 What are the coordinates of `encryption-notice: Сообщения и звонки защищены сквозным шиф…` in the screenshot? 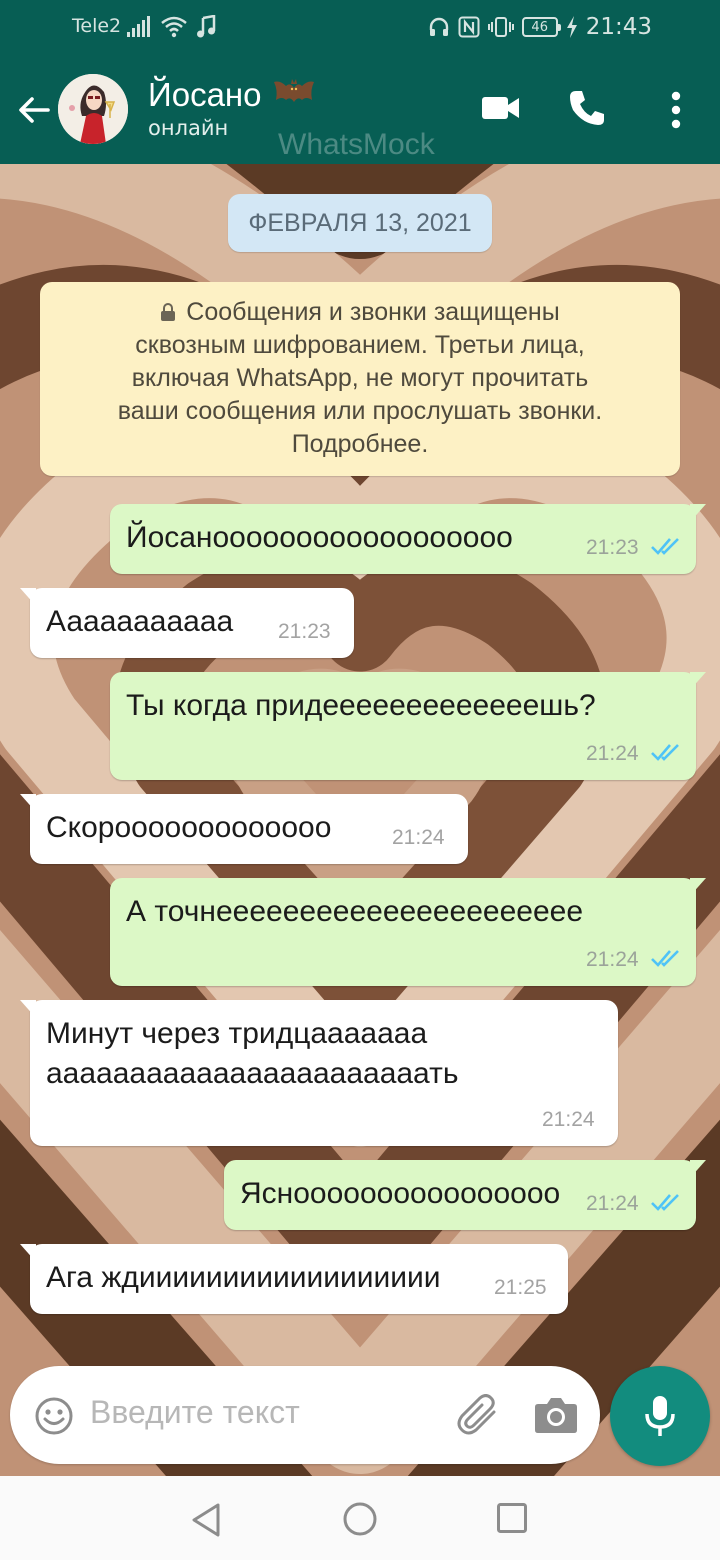 It's located at (360, 379).